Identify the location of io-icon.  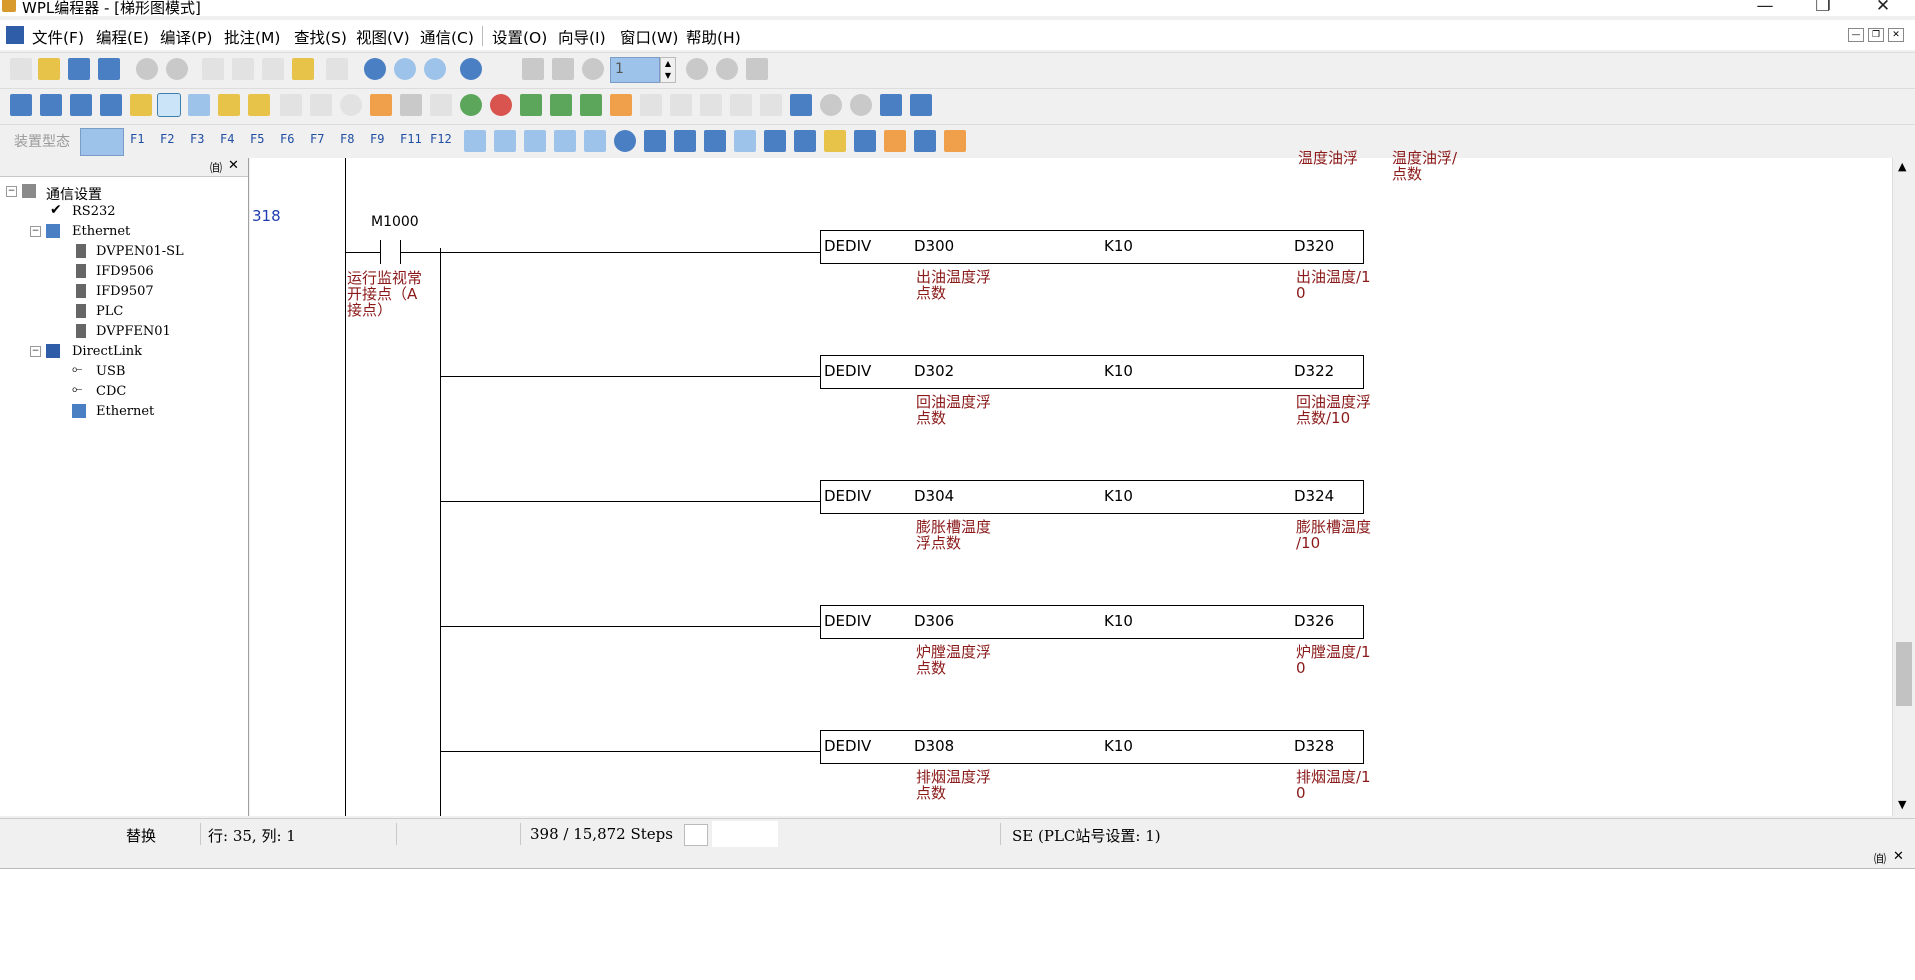
(865, 141).